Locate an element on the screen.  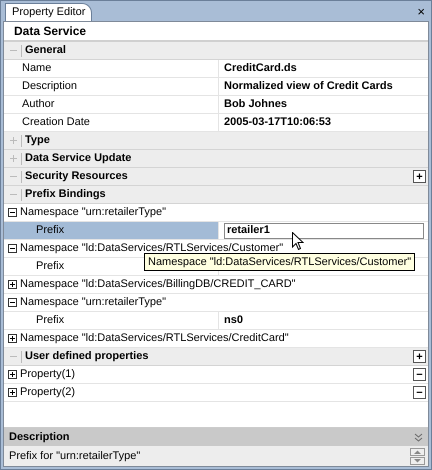
double-chevron-down-icon is located at coordinates (418, 437).